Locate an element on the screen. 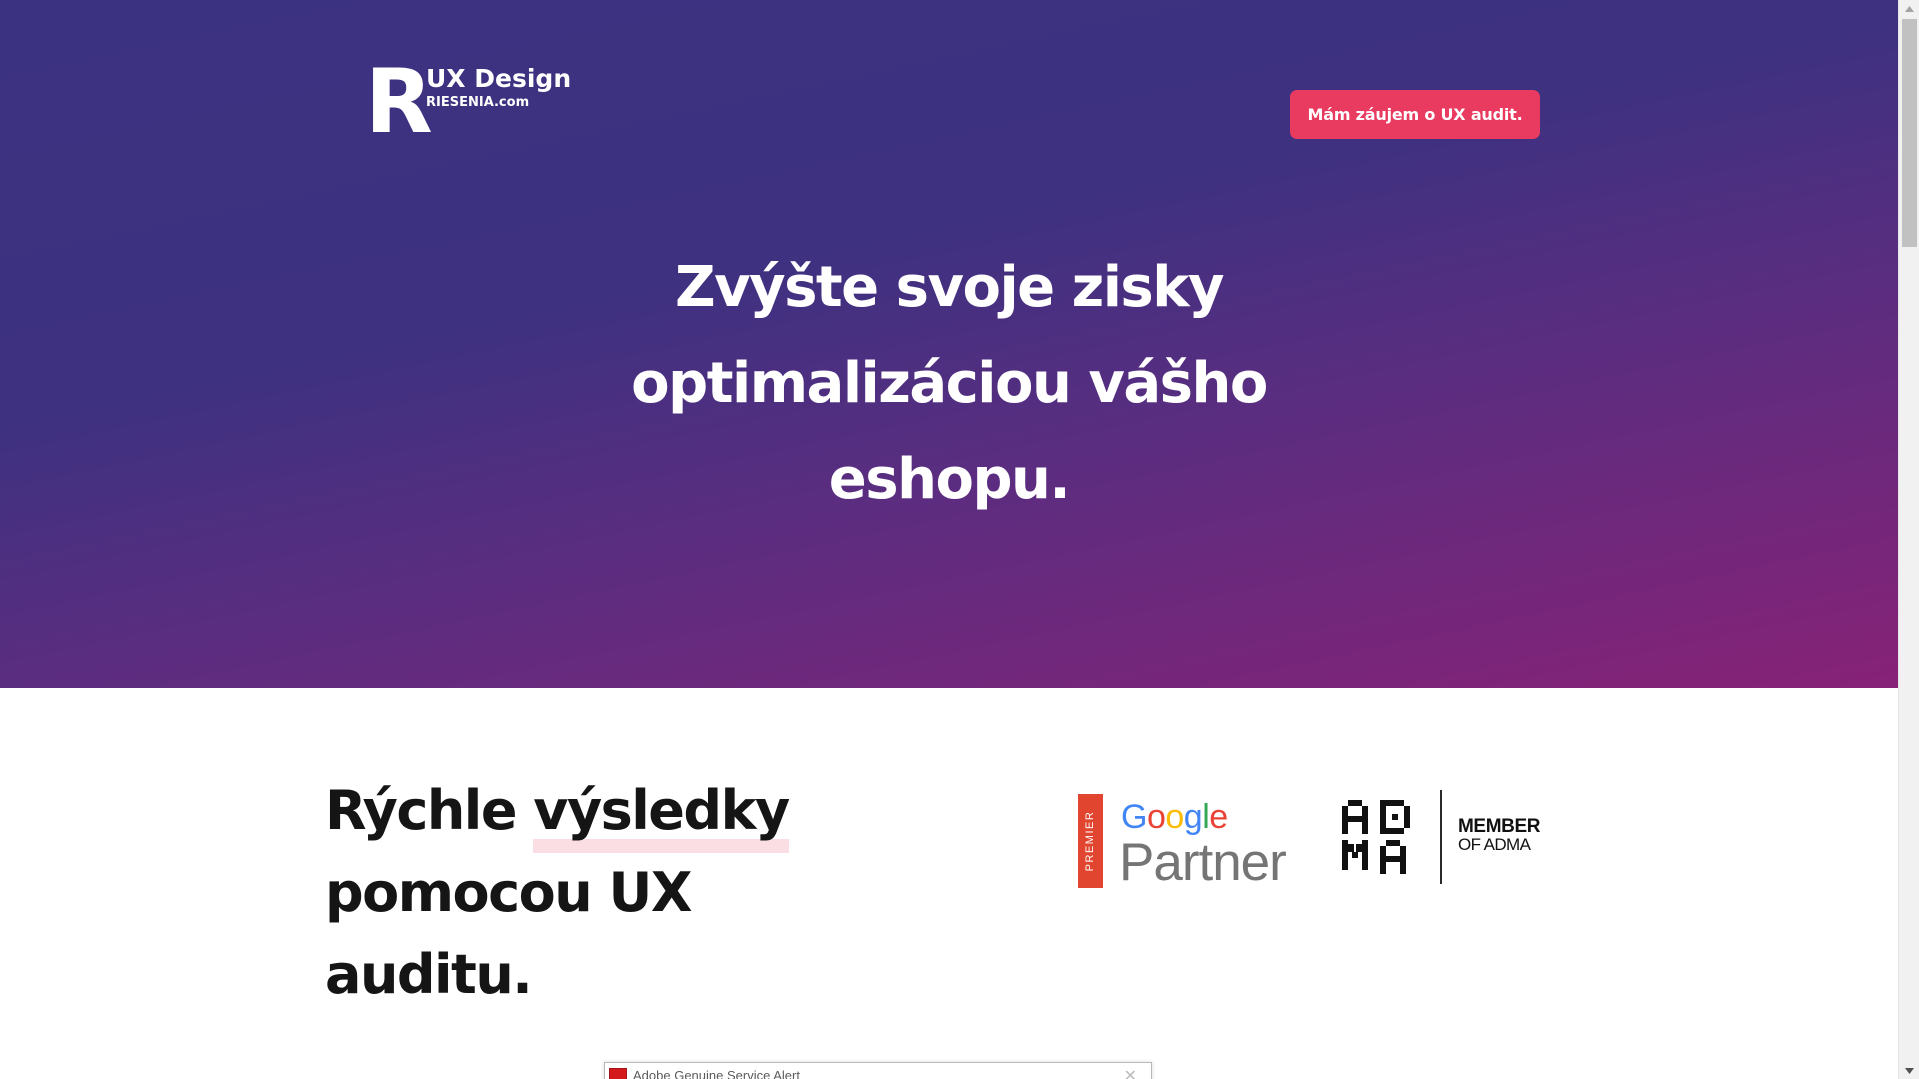 The height and width of the screenshot is (1079, 1919). scroll-down-arrow-icon is located at coordinates (1909, 1070).